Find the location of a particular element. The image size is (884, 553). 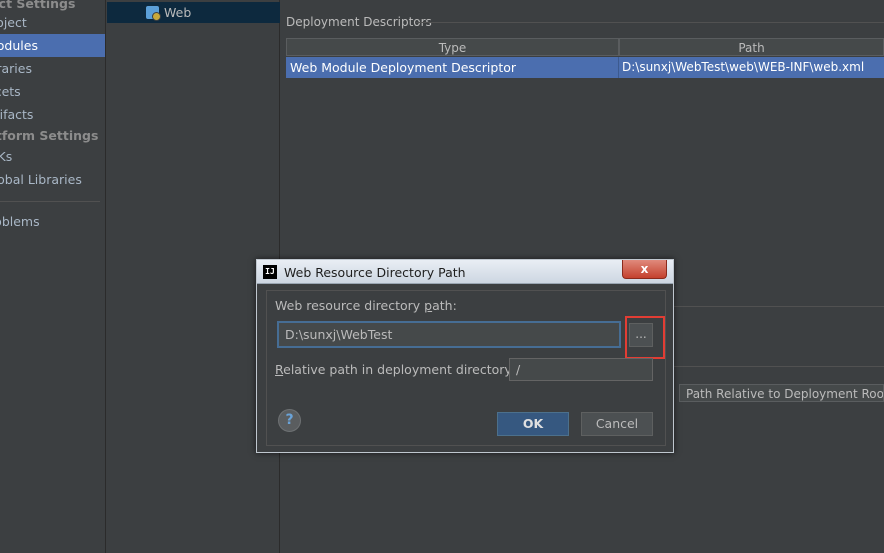

column-header-relative-path: Path Relative to Deployment Root is located at coordinates (781, 393).